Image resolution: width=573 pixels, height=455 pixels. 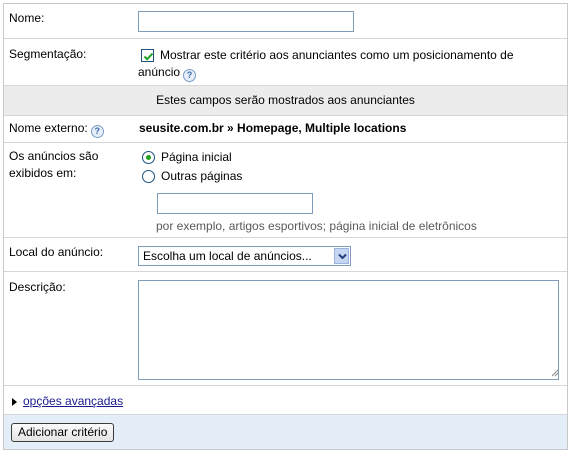 What do you see at coordinates (148, 157) in the screenshot?
I see `radio-home-page` at bounding box center [148, 157].